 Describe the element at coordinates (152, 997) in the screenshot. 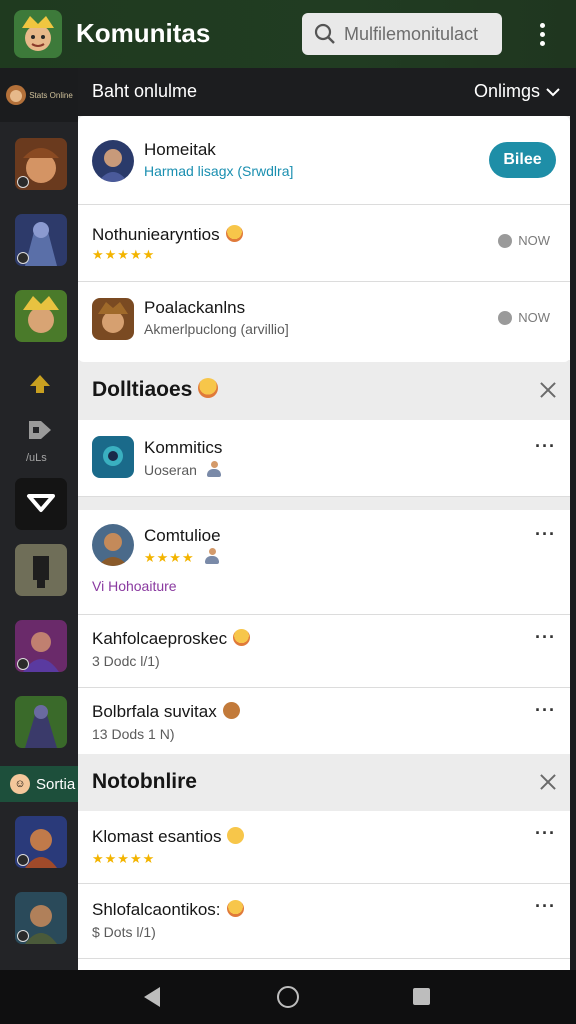

I see `back-icon` at that location.